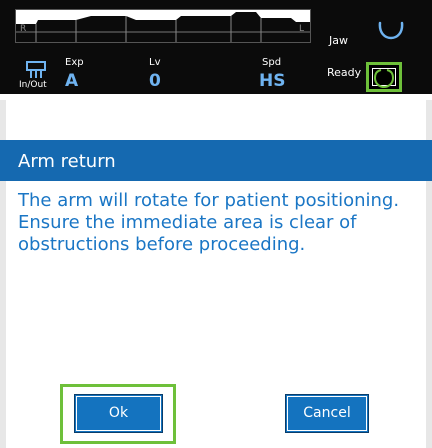  Describe the element at coordinates (36, 70) in the screenshot. I see `inout-icon` at that location.